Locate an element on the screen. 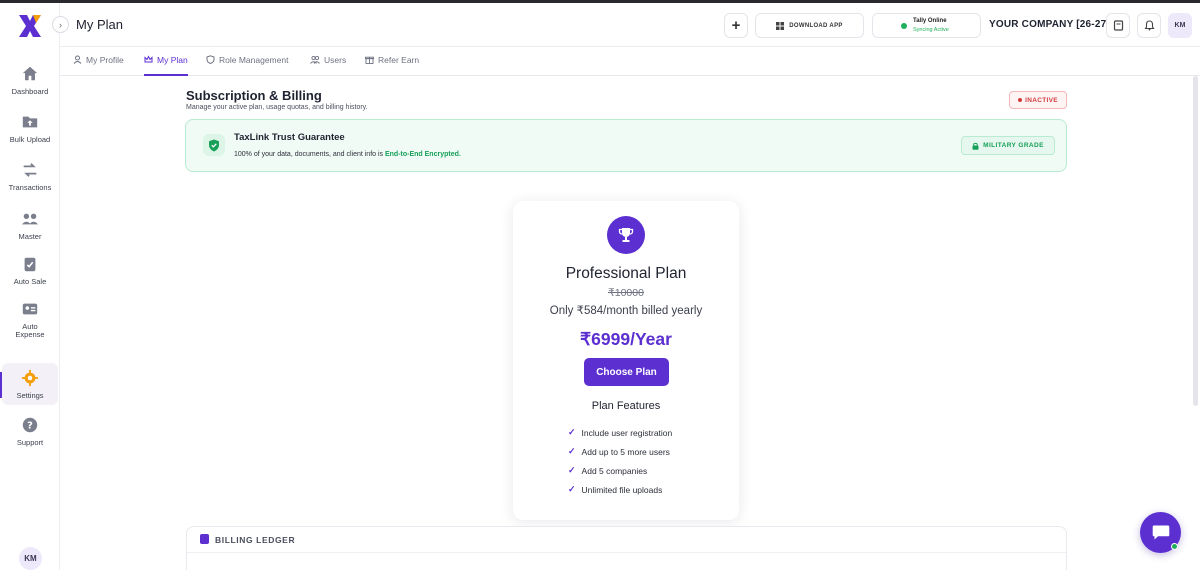  sidebar-item-auto-expense: Auto Expense is located at coordinates (30, 319).